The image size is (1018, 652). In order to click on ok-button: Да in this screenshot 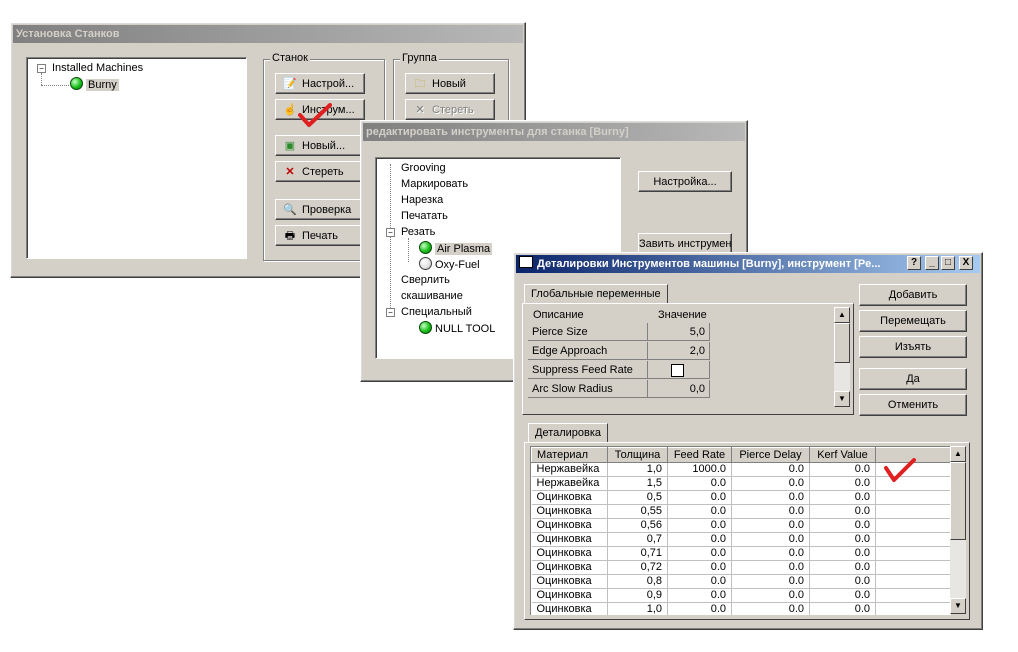, I will do `click(913, 379)`.